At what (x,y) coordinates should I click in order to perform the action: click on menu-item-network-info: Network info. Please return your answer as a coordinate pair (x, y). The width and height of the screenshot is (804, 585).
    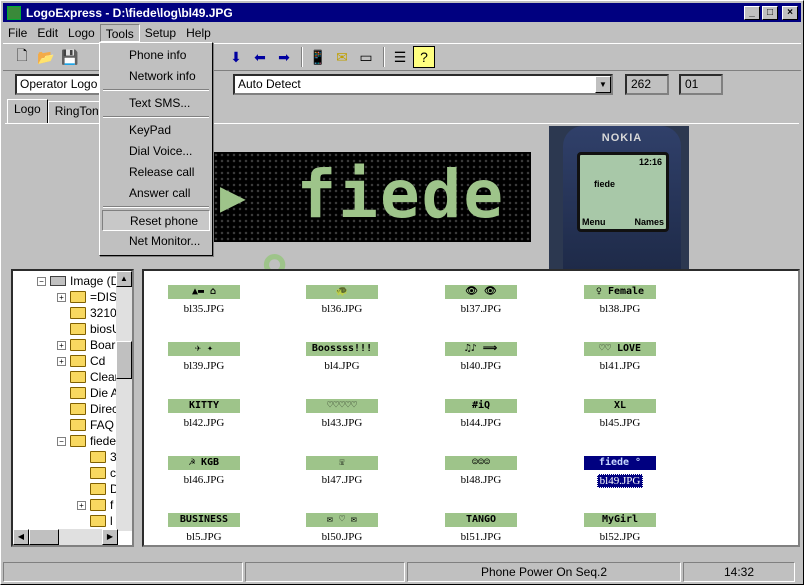
    Looking at the image, I should click on (156, 76).